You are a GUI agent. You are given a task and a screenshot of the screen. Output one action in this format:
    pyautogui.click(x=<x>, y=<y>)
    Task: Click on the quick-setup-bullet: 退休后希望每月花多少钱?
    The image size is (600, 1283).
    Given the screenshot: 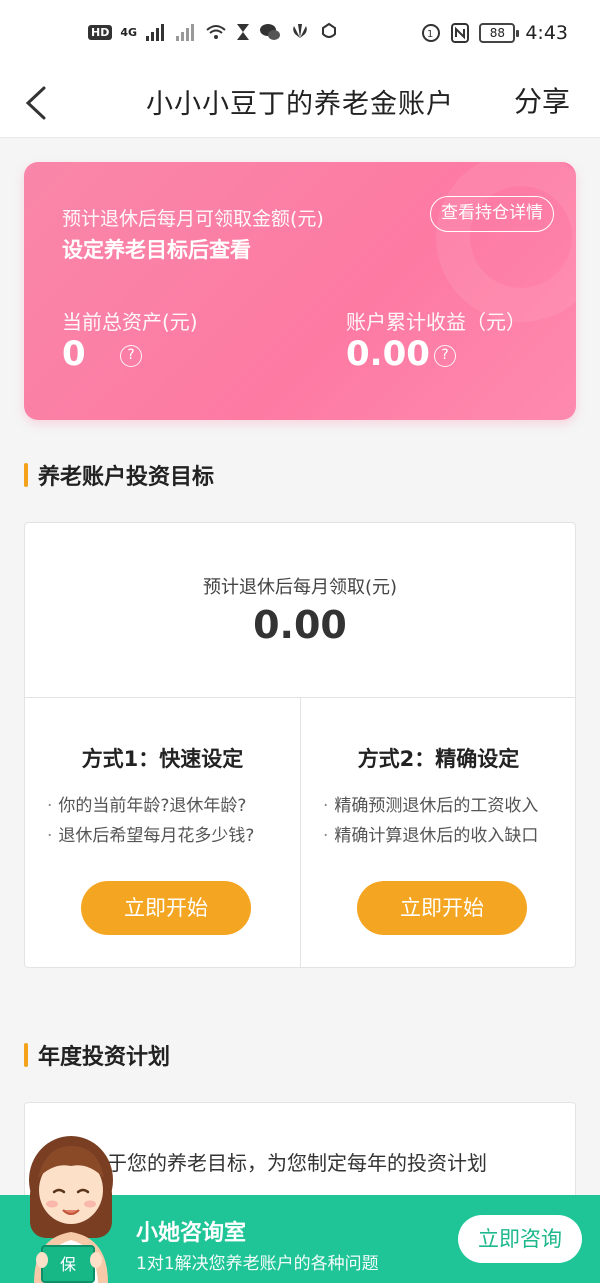 What is the action you would take?
    pyautogui.click(x=171, y=833)
    